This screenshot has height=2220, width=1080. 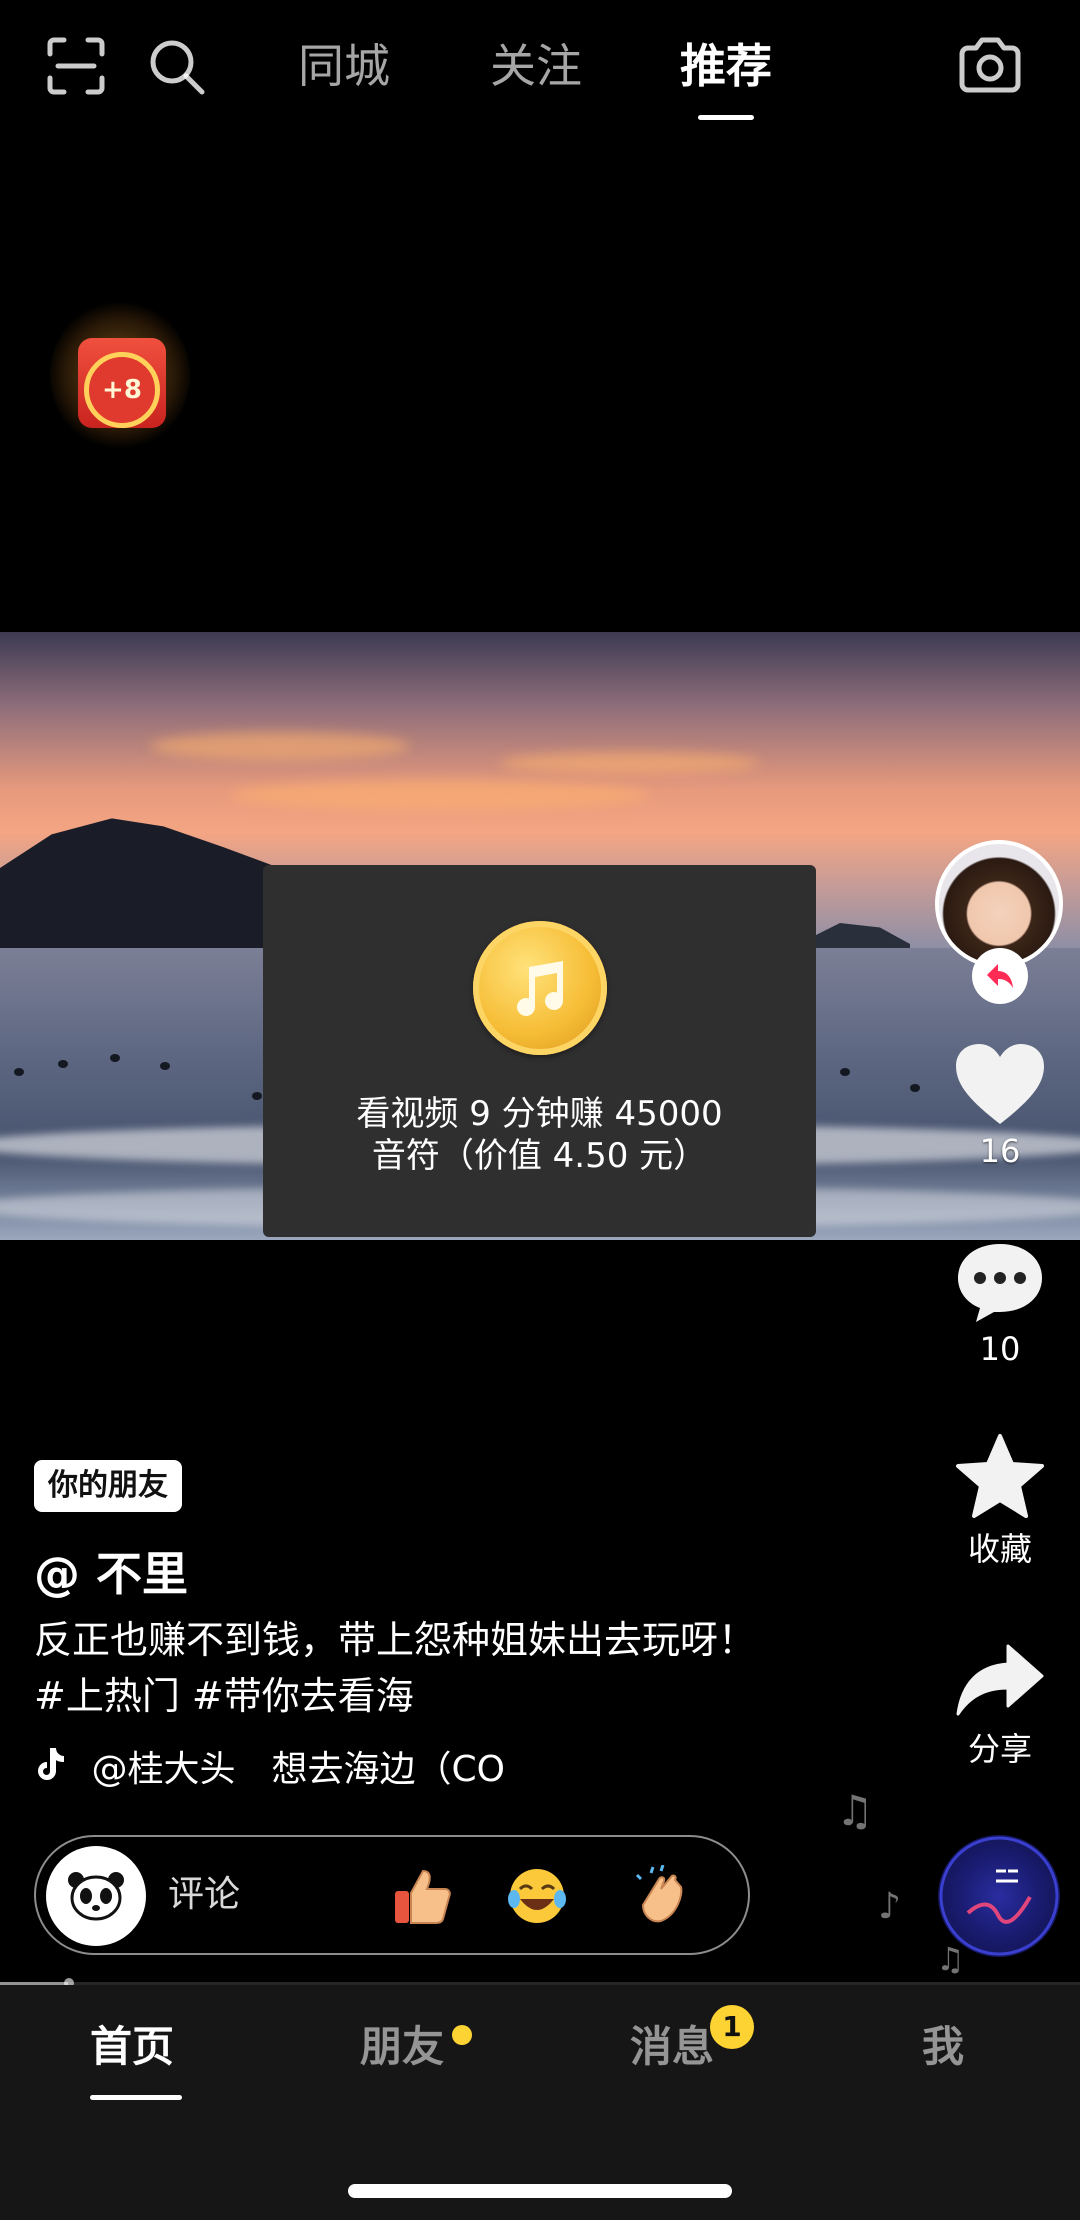 What do you see at coordinates (537, 1896) in the screenshot?
I see `laughing-tears-emoji` at bounding box center [537, 1896].